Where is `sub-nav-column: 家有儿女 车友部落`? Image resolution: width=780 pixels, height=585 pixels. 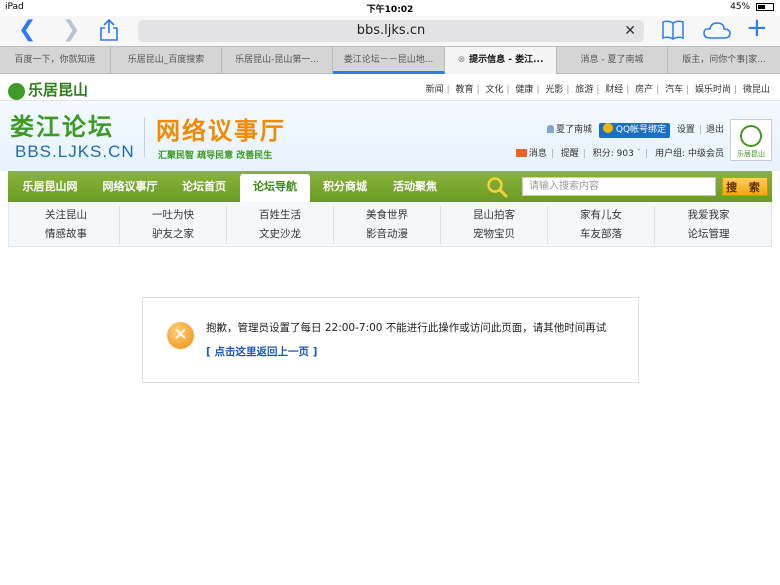 sub-nav-column: 家有儿女 车友部落 is located at coordinates (601, 225).